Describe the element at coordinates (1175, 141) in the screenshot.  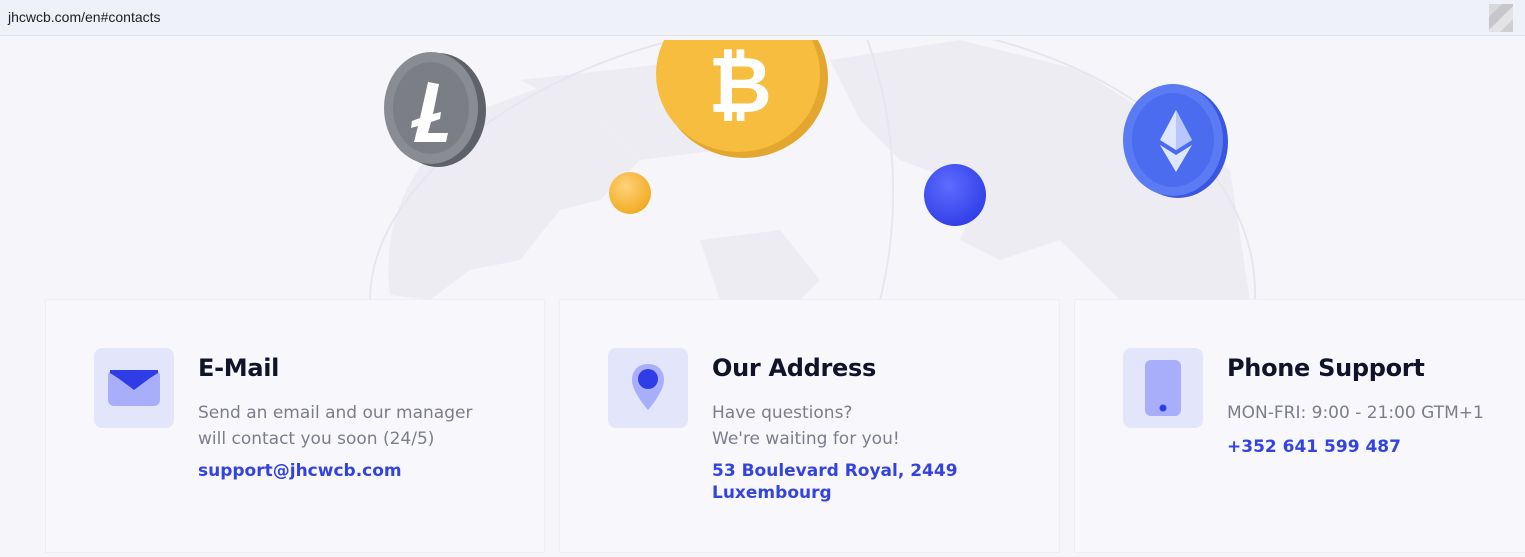
I see `ethereum-icon` at that location.